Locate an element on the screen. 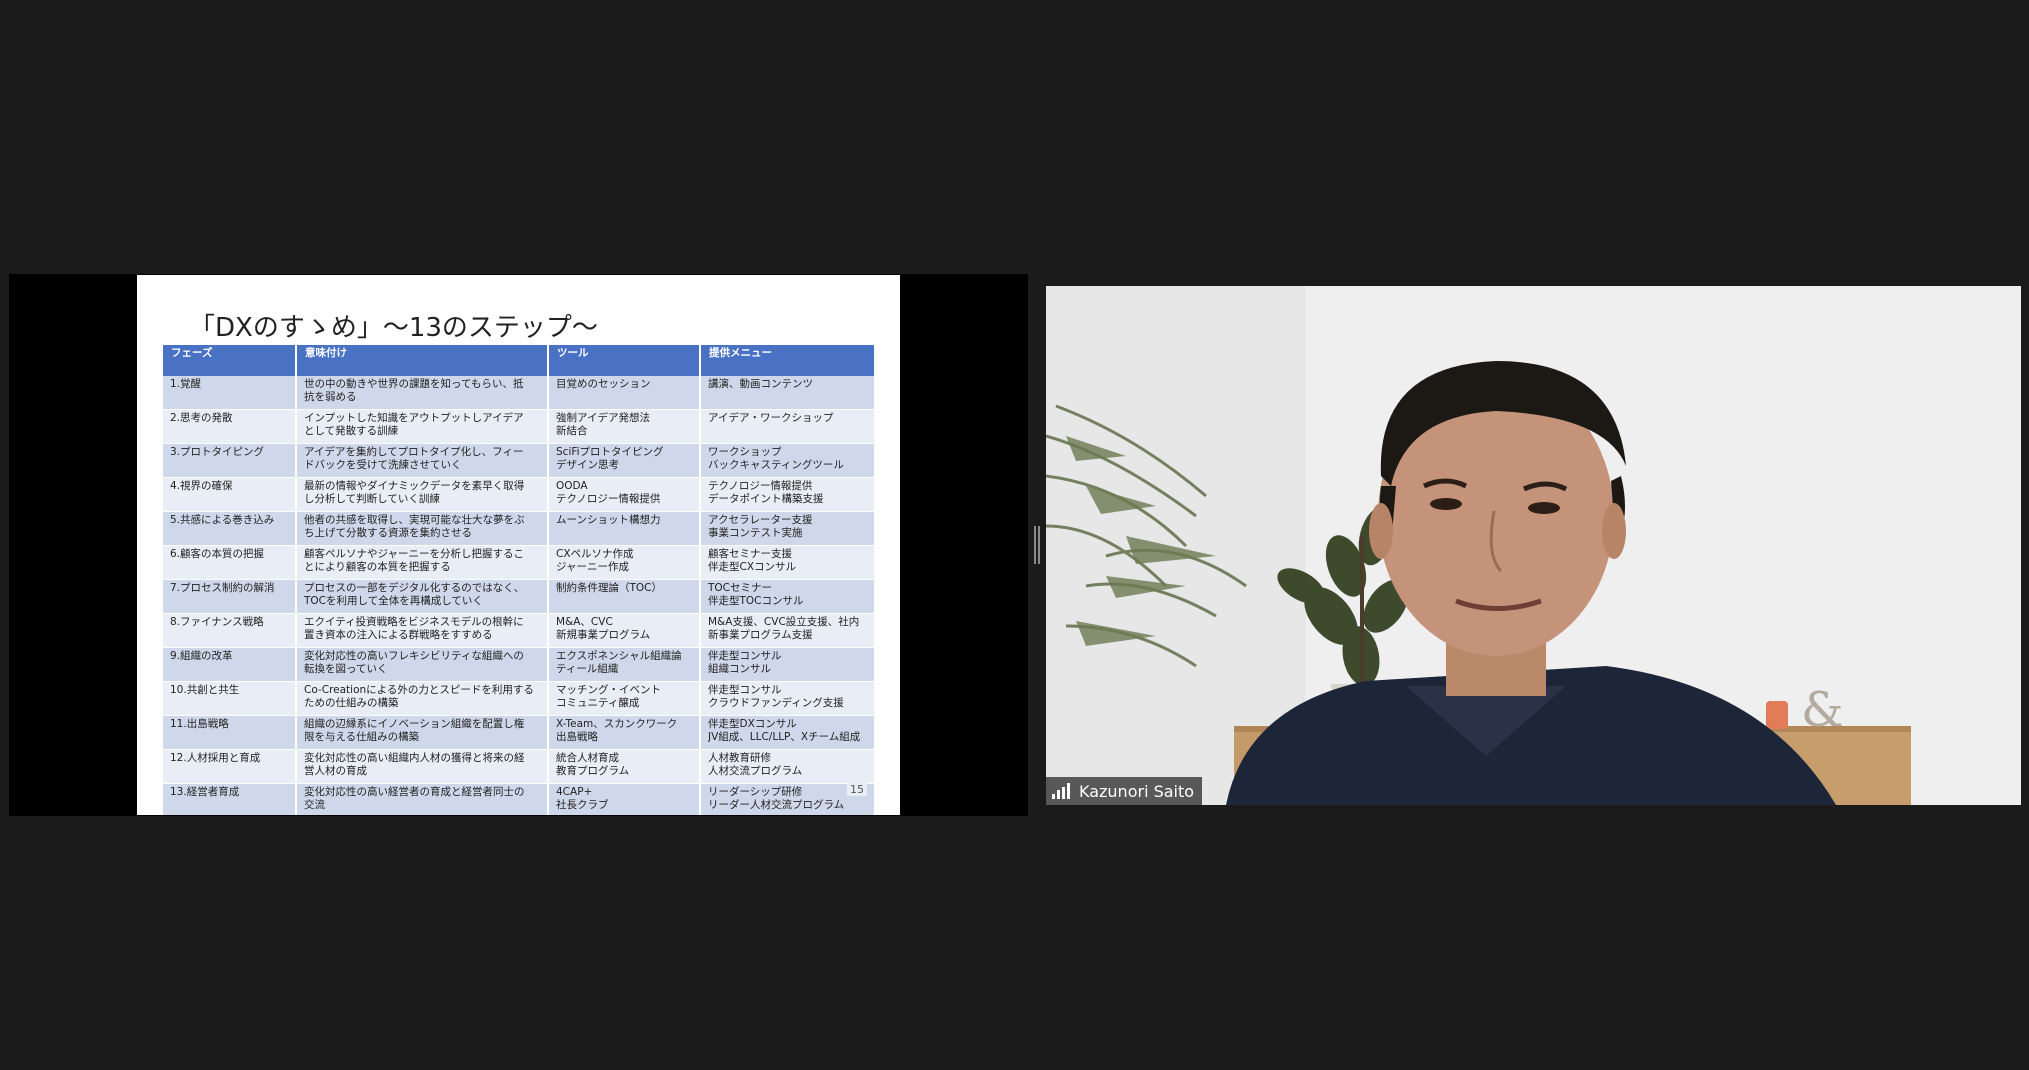 The height and width of the screenshot is (1070, 2029). phase-cell: 13.経営者育成 is located at coordinates (230, 799).